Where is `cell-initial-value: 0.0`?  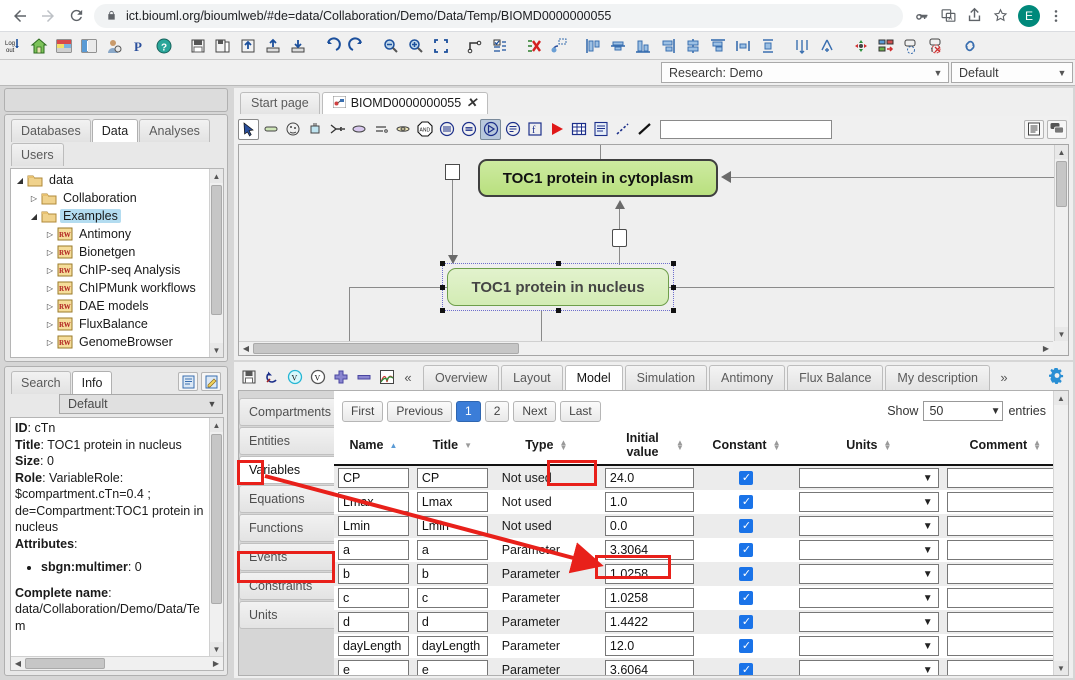 cell-initial-value: 0.0 is located at coordinates (649, 526).